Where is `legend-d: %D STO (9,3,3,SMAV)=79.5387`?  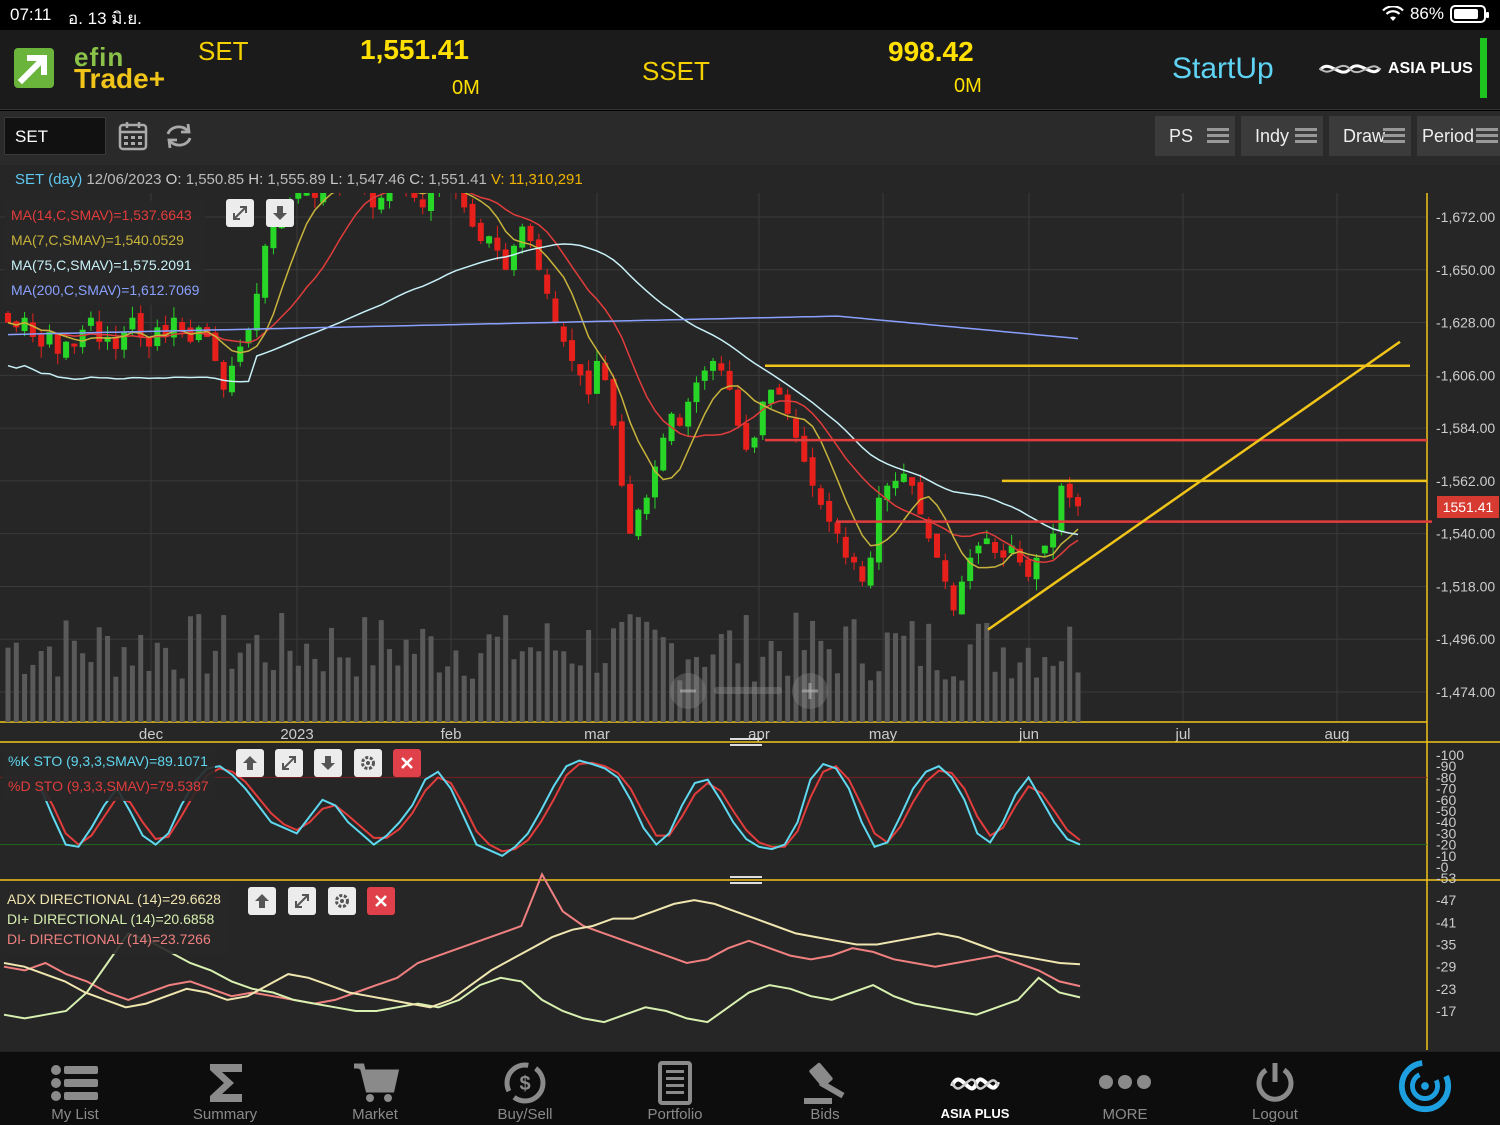 legend-d: %D STO (9,3,3,SMAV)=79.5387 is located at coordinates (108, 786).